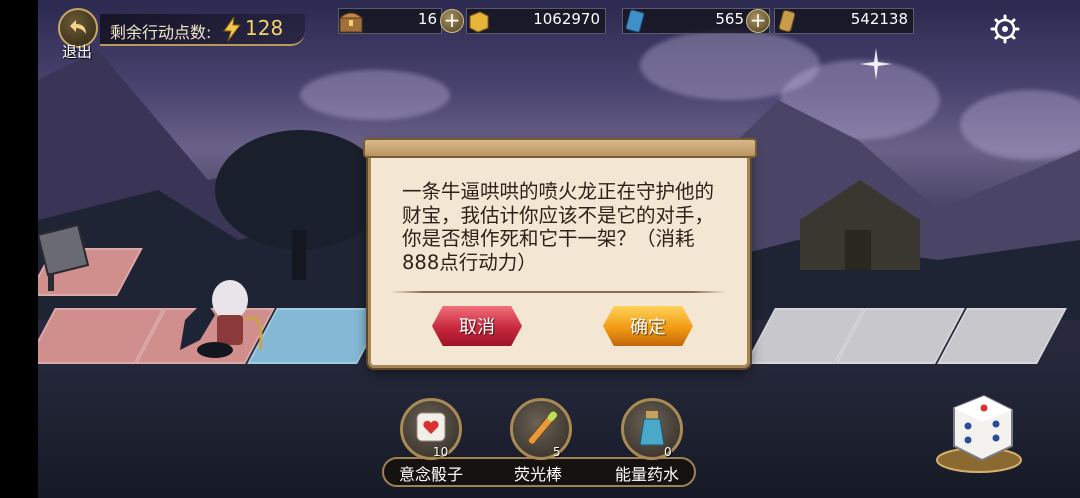  What do you see at coordinates (646, 474) in the screenshot?
I see `item-label-potion: 能量药水` at bounding box center [646, 474].